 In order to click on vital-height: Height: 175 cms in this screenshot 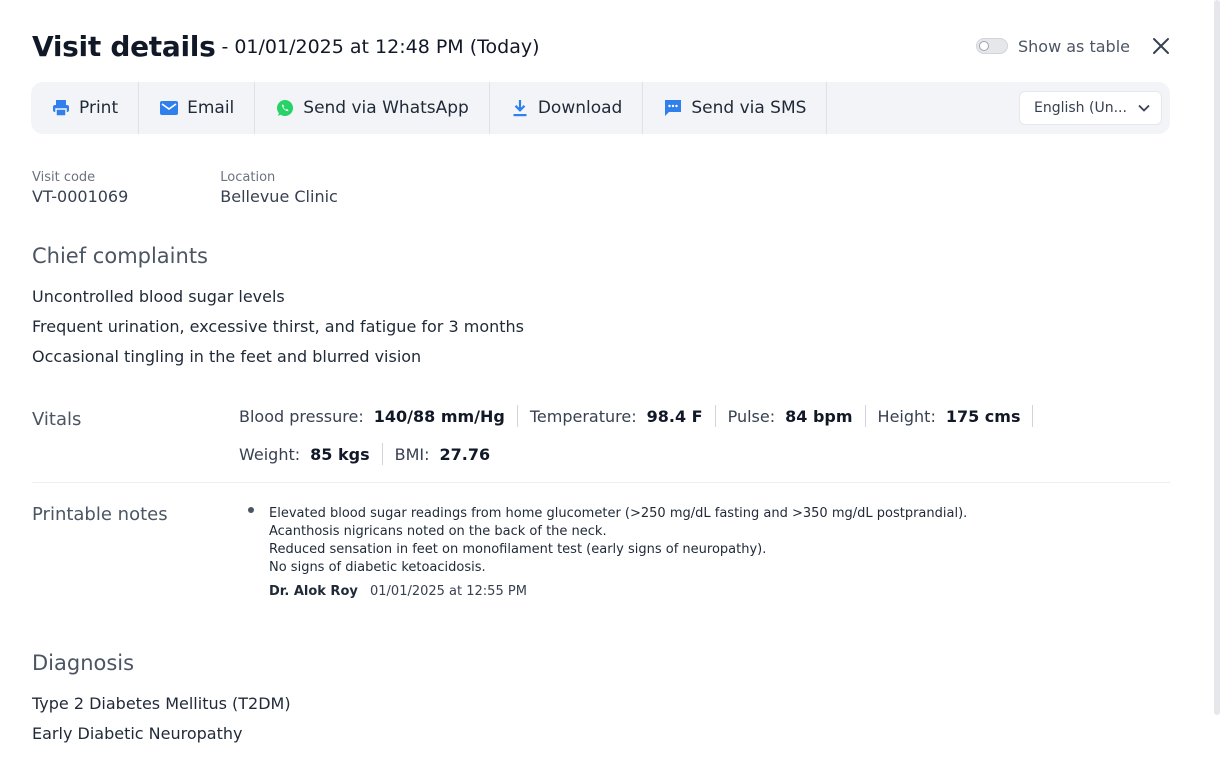, I will do `click(956, 416)`.